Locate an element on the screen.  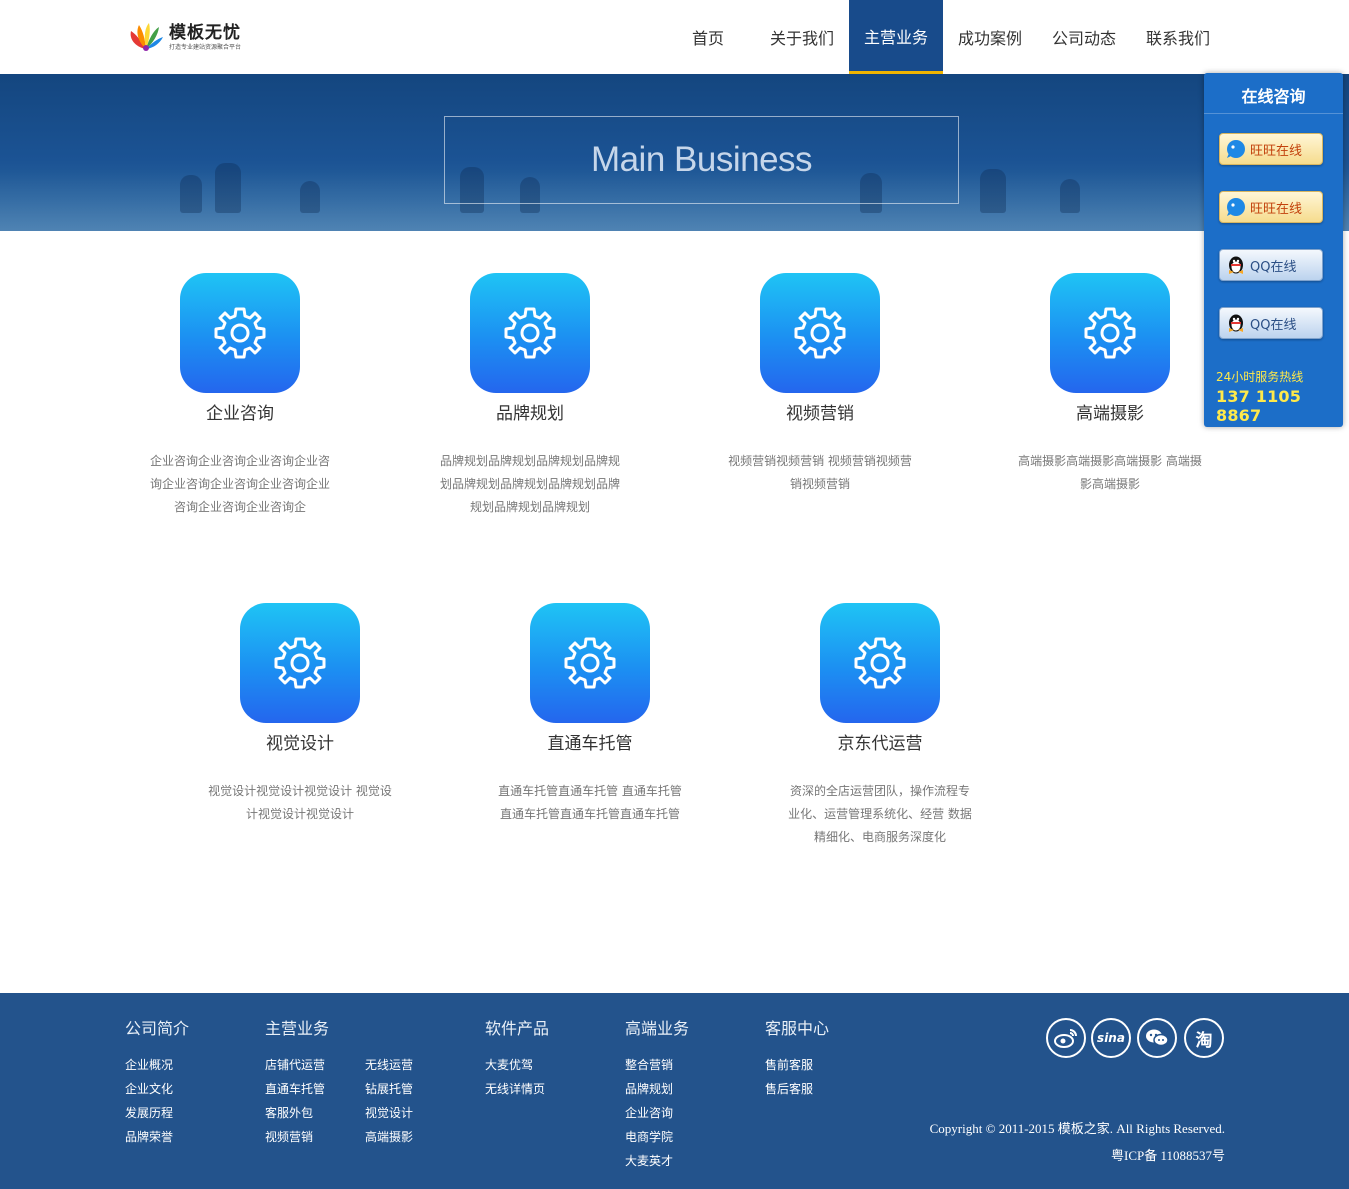
footer-link: 整合营销 is located at coordinates (649, 1065).